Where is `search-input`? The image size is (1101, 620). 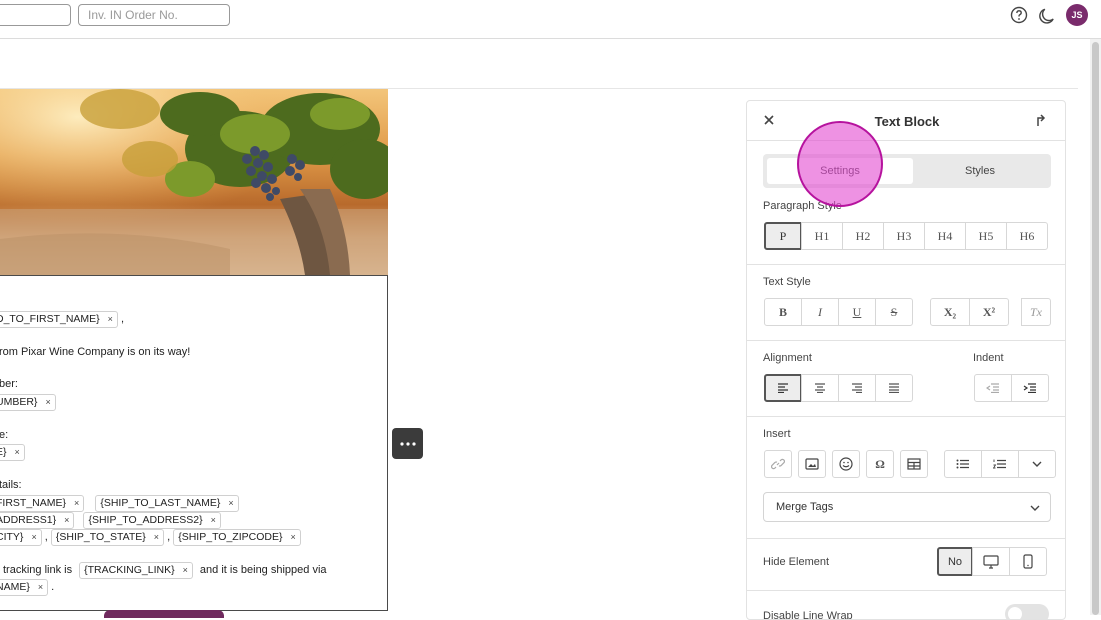 search-input is located at coordinates (35, 15).